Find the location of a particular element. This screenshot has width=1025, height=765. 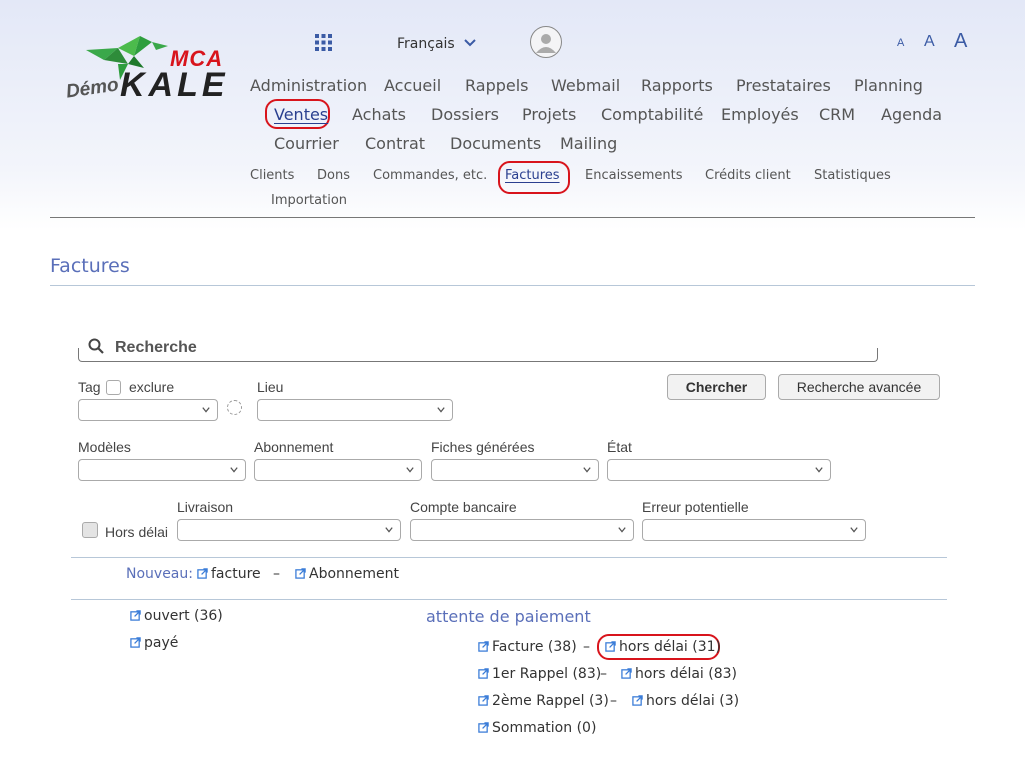

rappel2-hors-delai-link: hors délai (3) is located at coordinates (685, 701).